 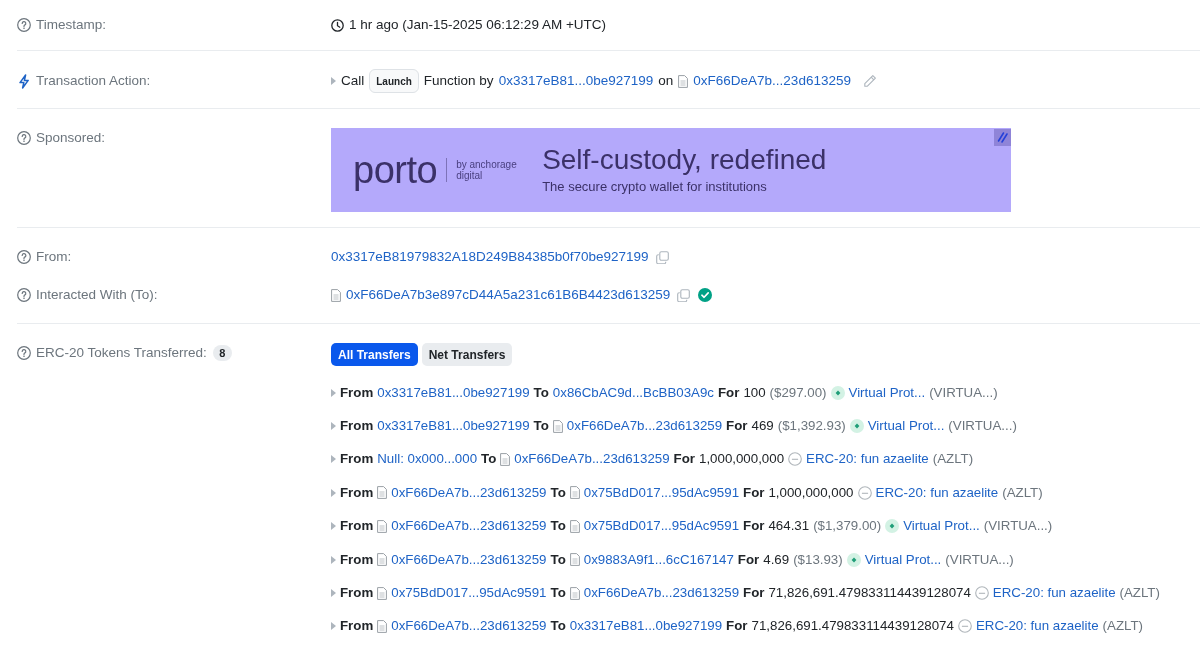 What do you see at coordinates (798, 392) in the screenshot?
I see `usd-value-text: ($297.00)` at bounding box center [798, 392].